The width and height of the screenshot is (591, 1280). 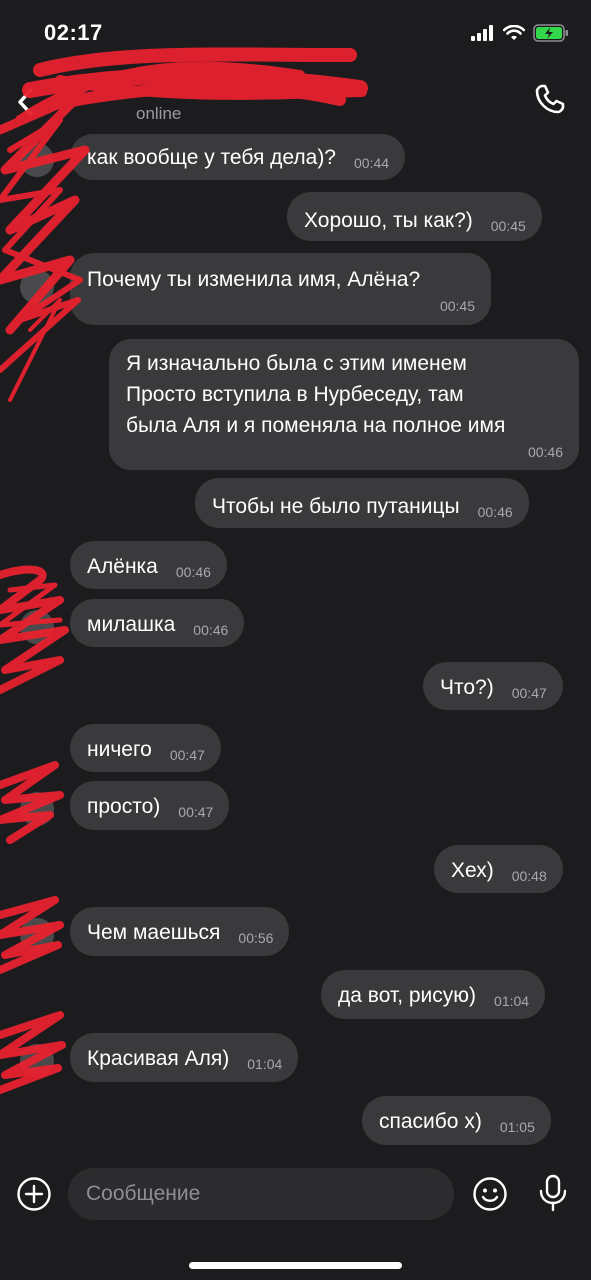 What do you see at coordinates (131, 624) in the screenshot?
I see `message-text: милашка` at bounding box center [131, 624].